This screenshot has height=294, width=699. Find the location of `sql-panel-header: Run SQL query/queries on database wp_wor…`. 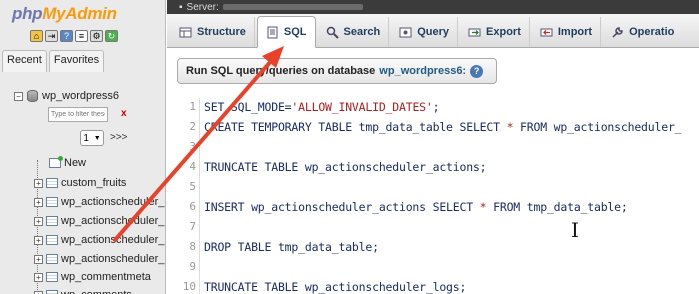

sql-panel-header: Run SQL query/queries on database wp_wor… is located at coordinates (337, 71).